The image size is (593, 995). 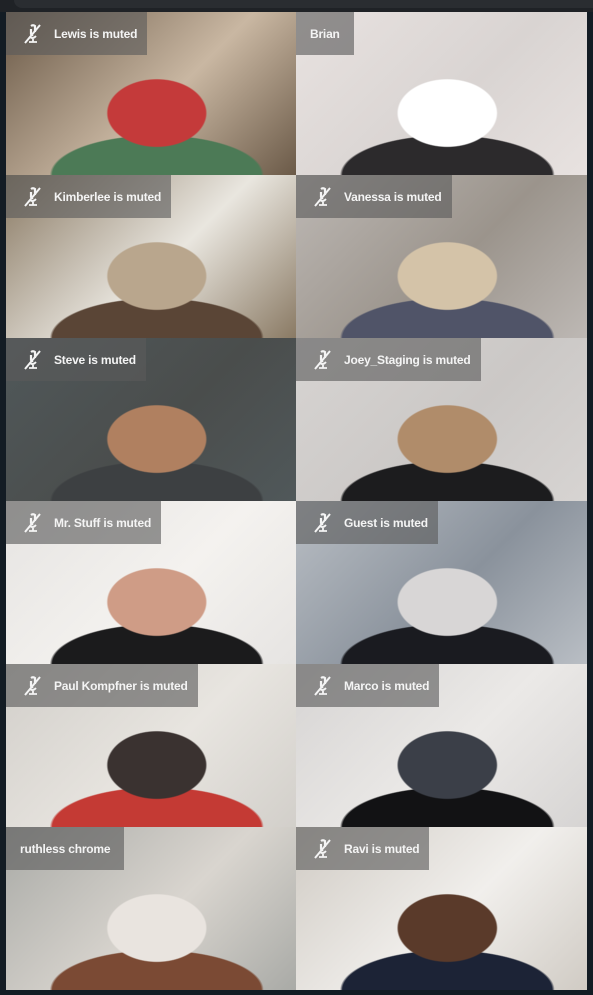 What do you see at coordinates (151, 908) in the screenshot?
I see `participant-tile-ruthless-chrome: ruthless chrome` at bounding box center [151, 908].